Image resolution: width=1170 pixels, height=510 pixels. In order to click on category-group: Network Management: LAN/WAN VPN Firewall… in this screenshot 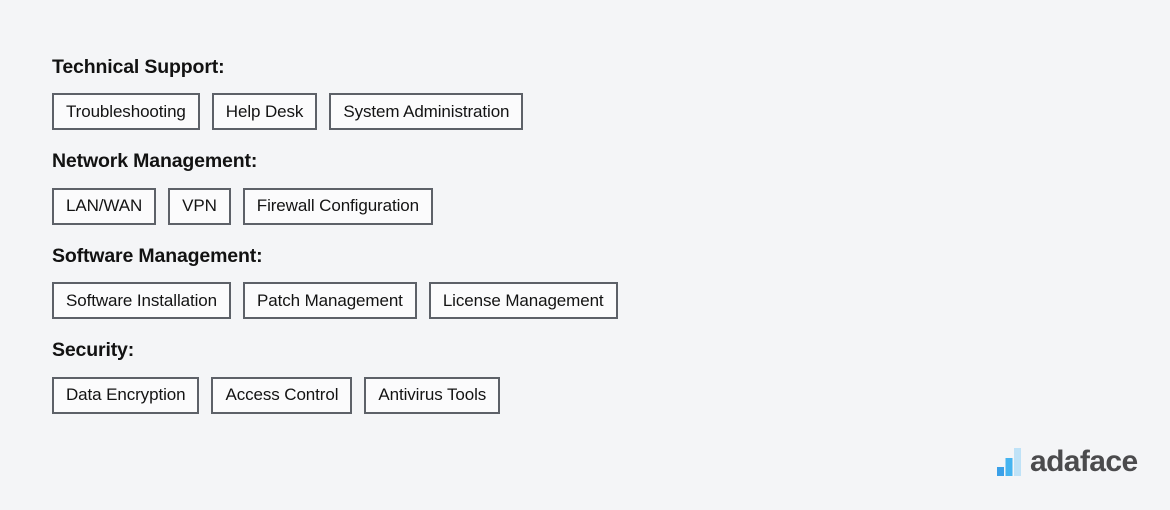, I will do `click(611, 187)`.